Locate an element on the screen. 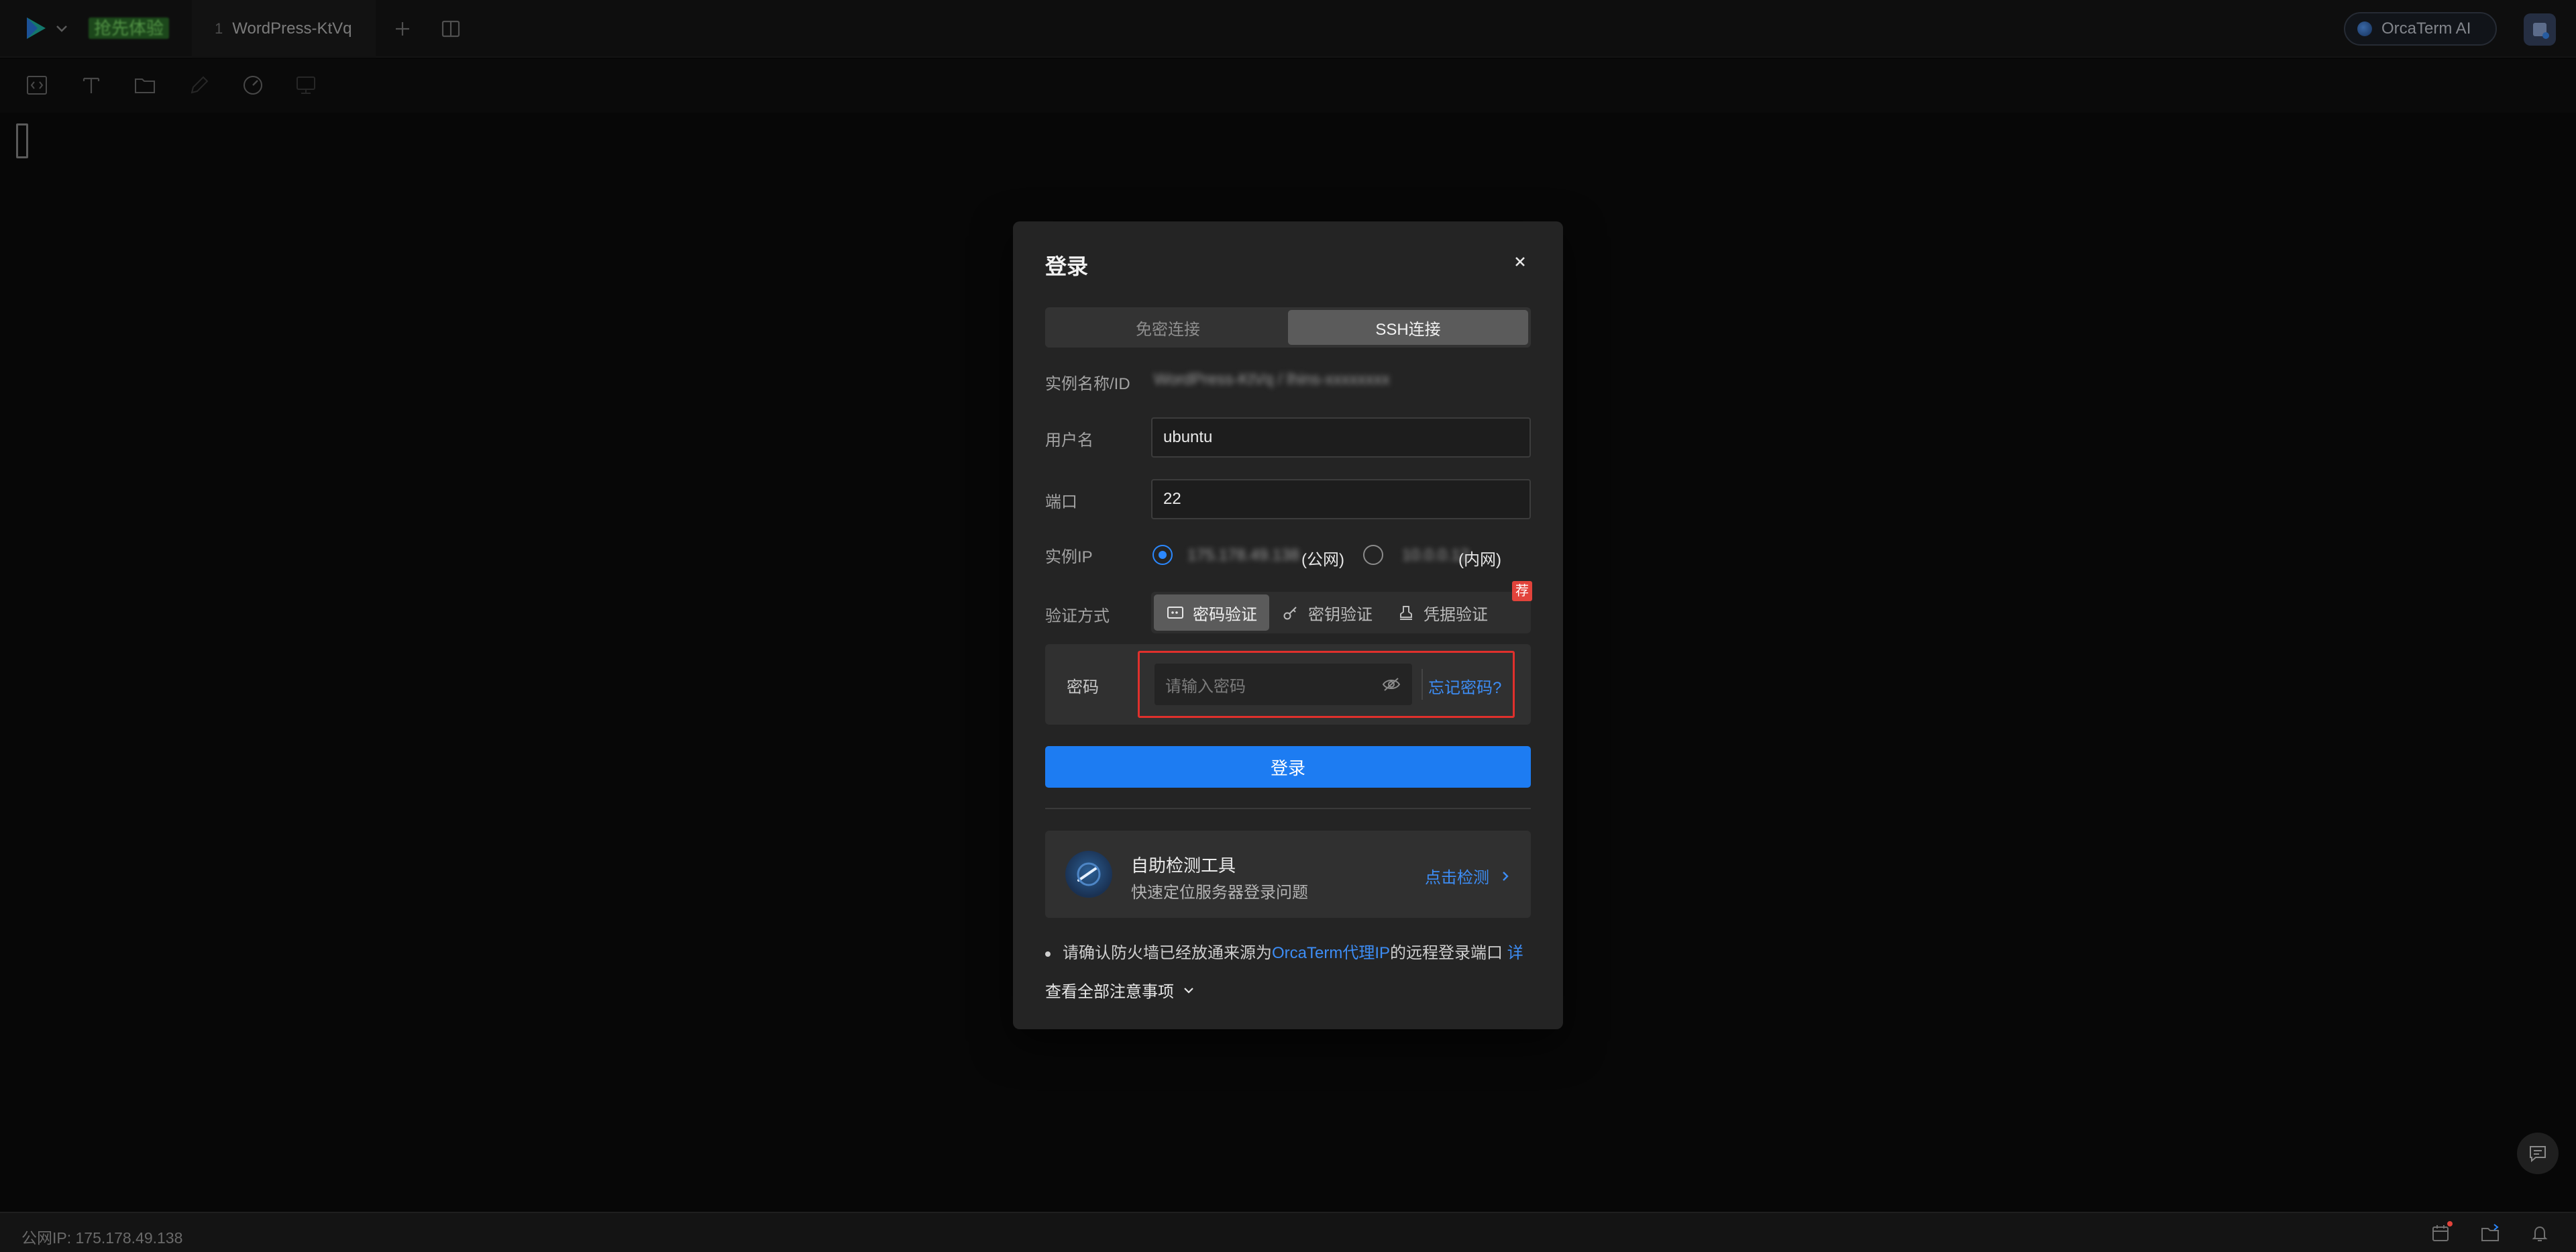 This screenshot has height=1252, width=2576. feedback-chat-button is located at coordinates (2538, 1153).